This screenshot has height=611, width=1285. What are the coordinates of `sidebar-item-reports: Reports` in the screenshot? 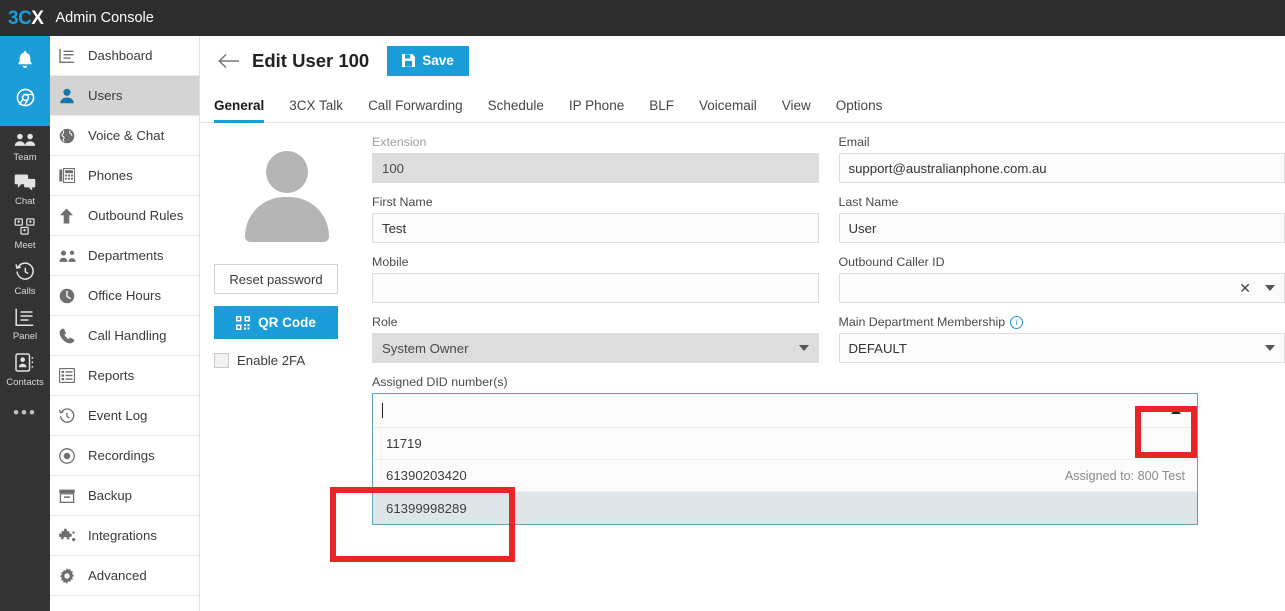 It's located at (124, 376).